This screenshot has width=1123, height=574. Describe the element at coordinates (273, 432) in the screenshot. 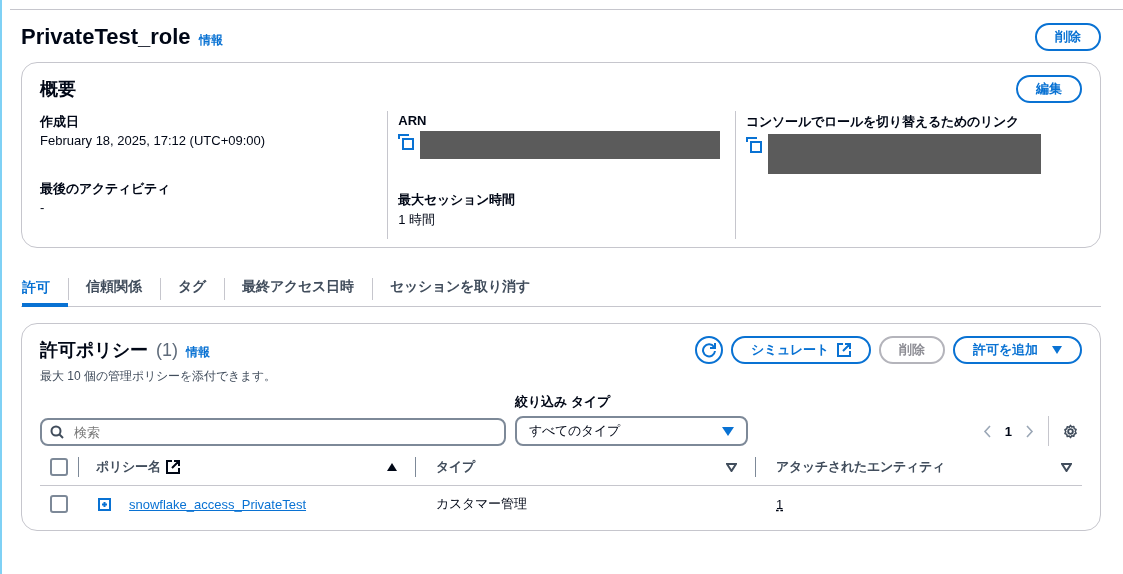

I see `search-field: 検索` at that location.